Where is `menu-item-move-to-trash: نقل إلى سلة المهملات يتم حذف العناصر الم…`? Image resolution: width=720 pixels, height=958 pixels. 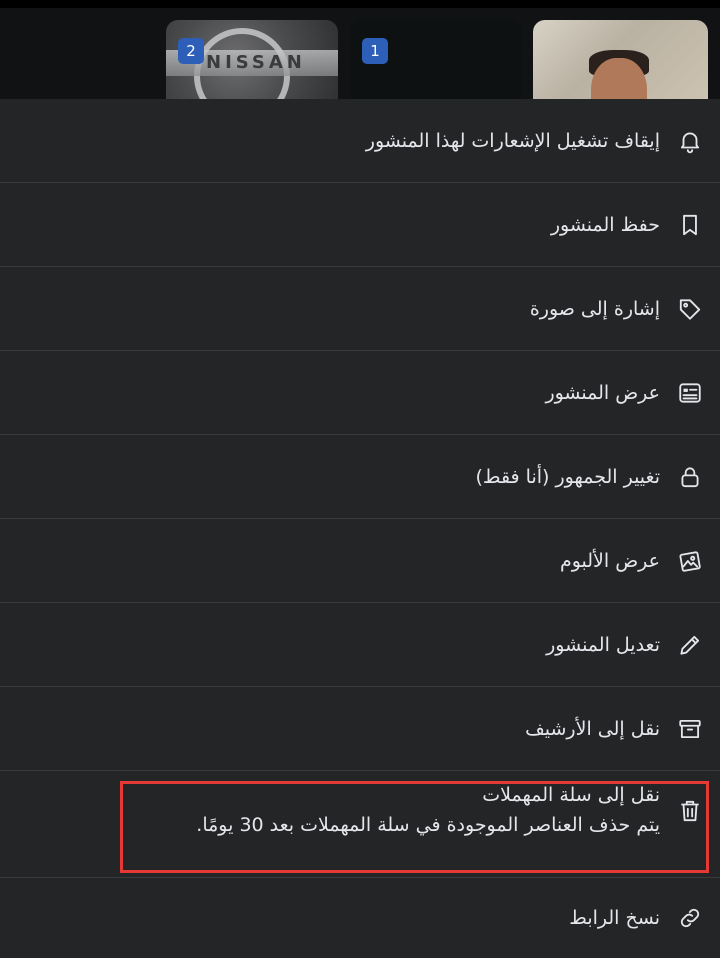
menu-item-move-to-trash: نقل إلى سلة المهملات يتم حذف العناصر الم… is located at coordinates (360, 824).